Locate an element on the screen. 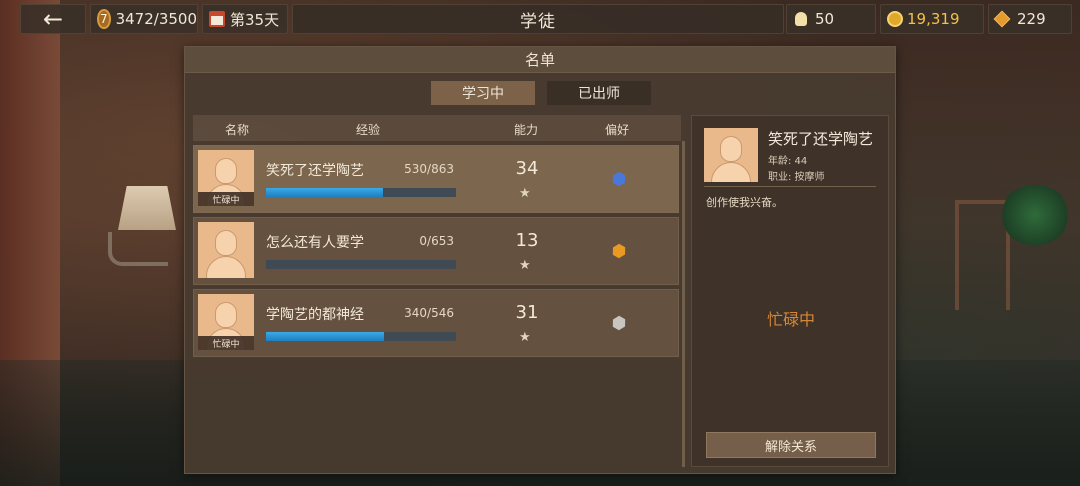 This screenshot has width=1080, height=486. tab-learning: 学习中 is located at coordinates (483, 93).